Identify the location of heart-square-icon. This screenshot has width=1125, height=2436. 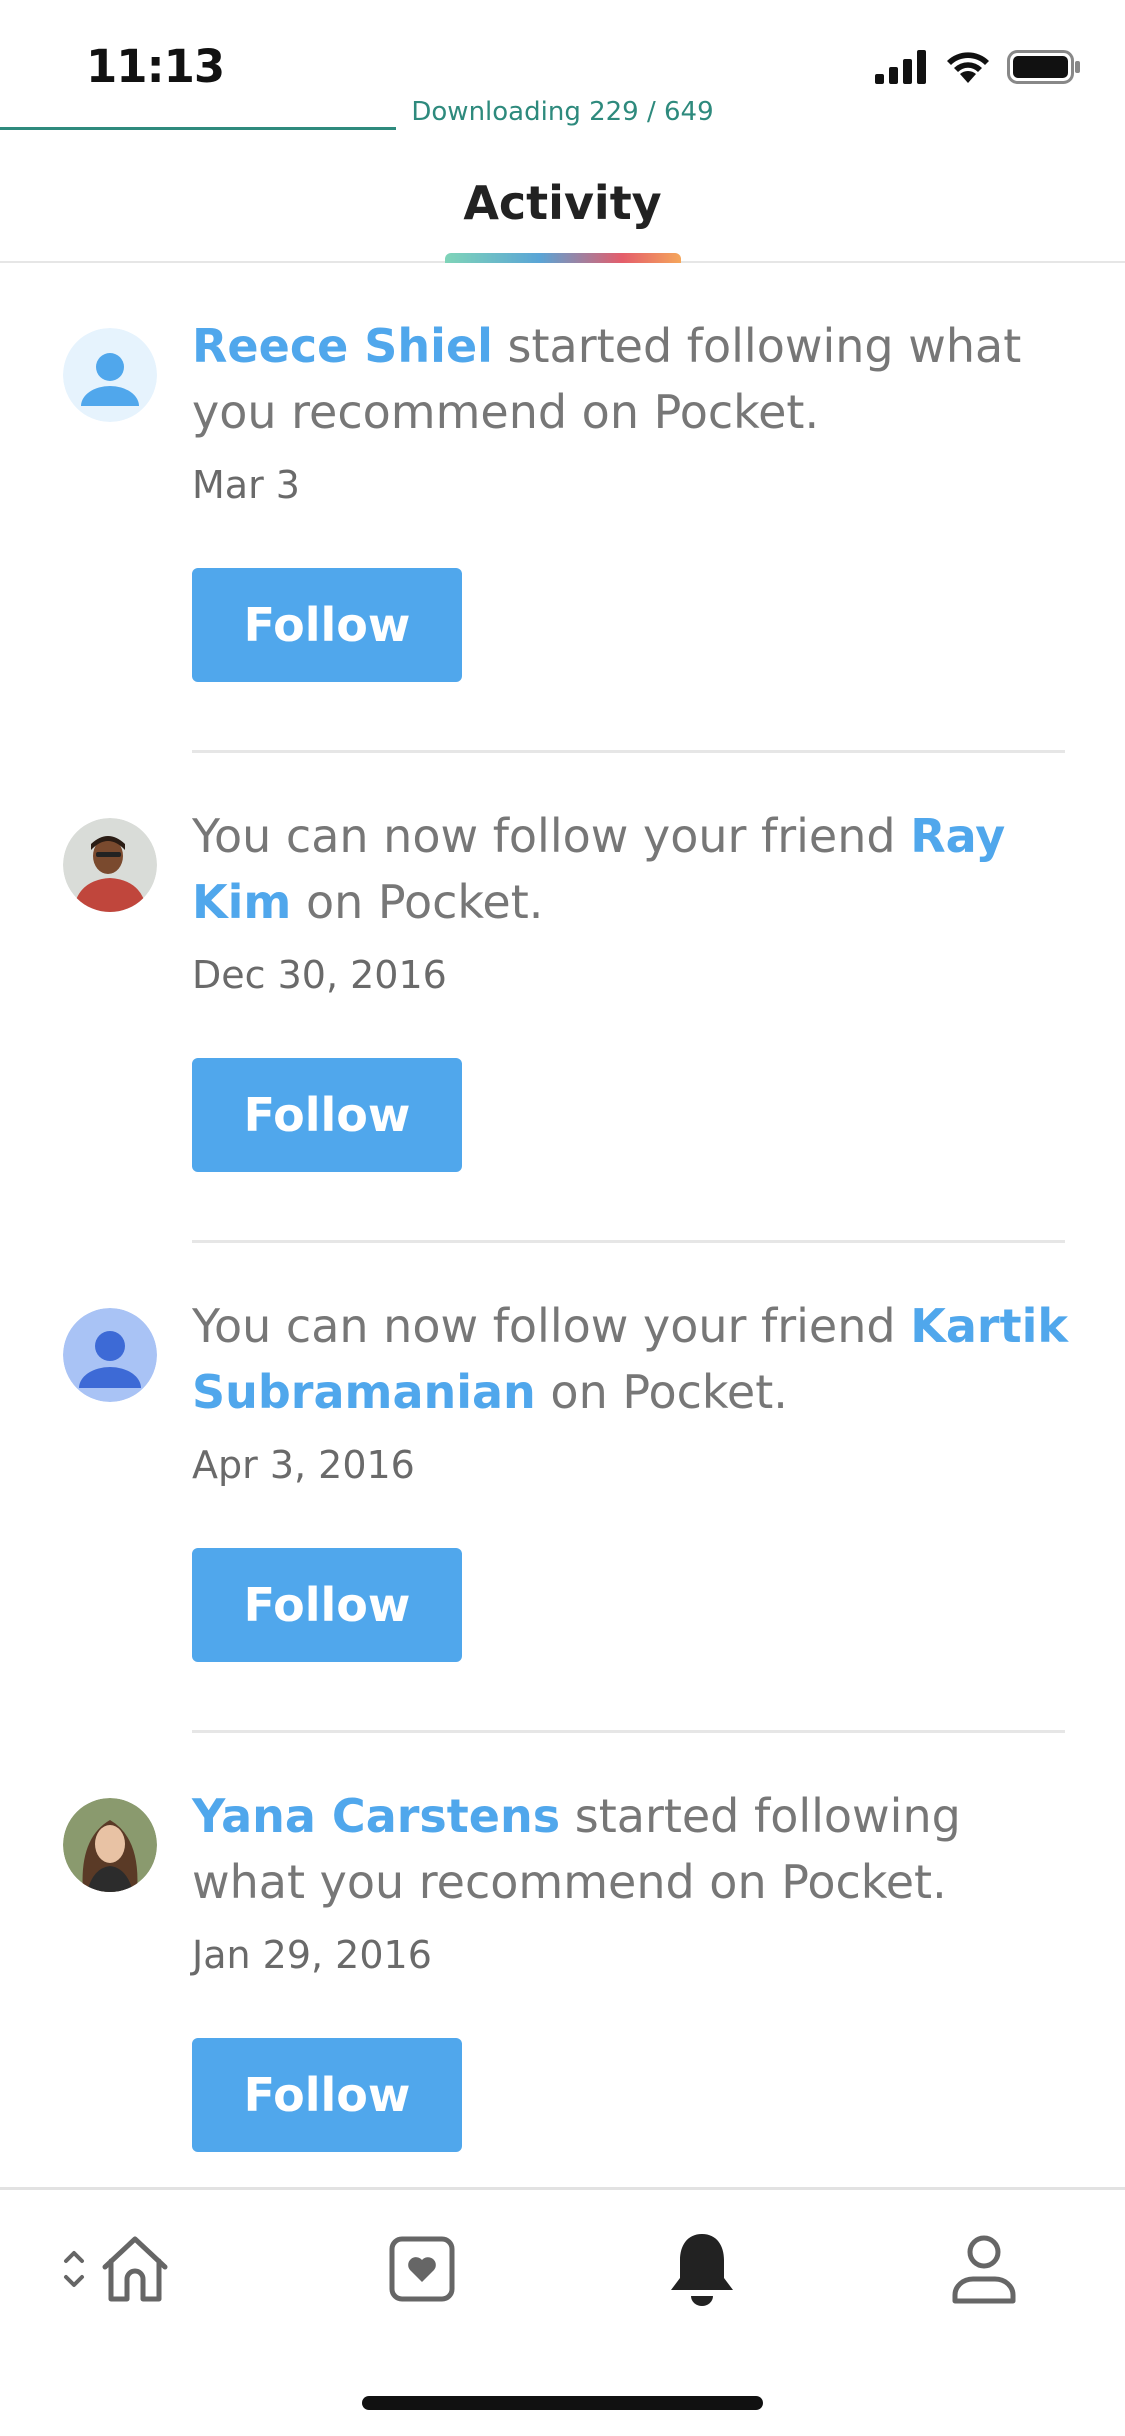
(422, 2271).